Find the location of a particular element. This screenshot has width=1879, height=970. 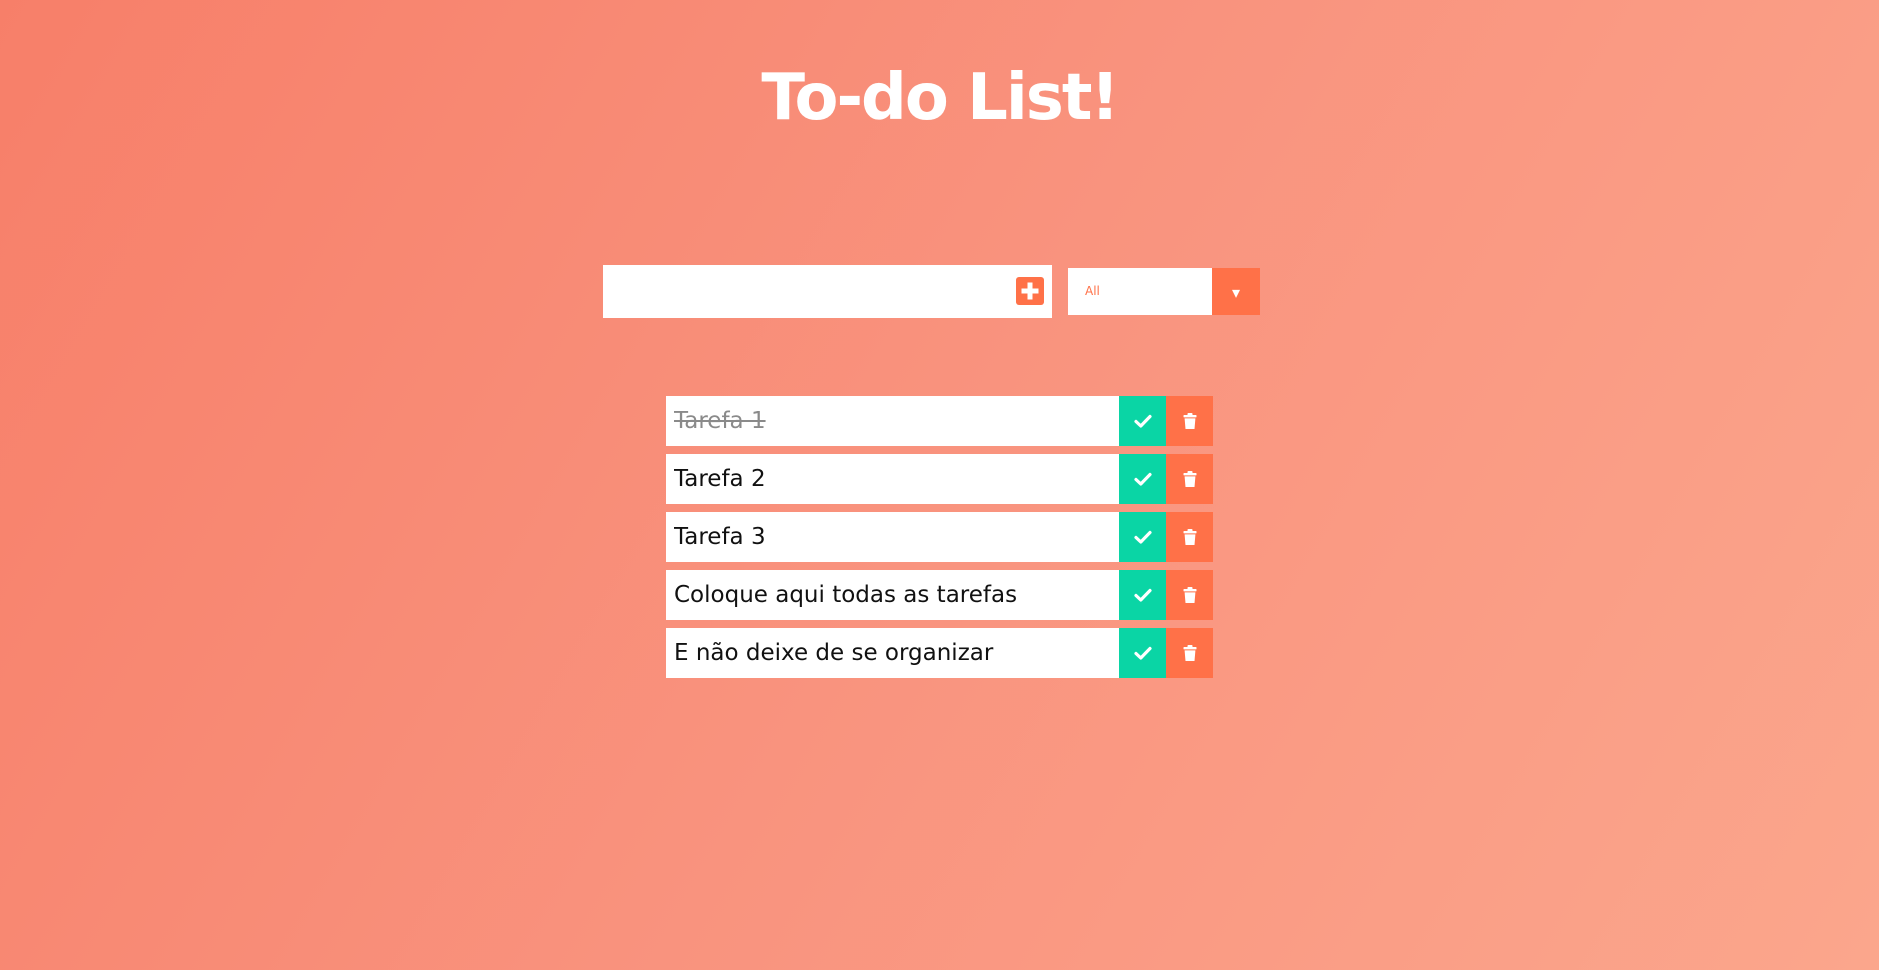

todo-item: Coloque aqui todas as tarefas is located at coordinates (939, 595).